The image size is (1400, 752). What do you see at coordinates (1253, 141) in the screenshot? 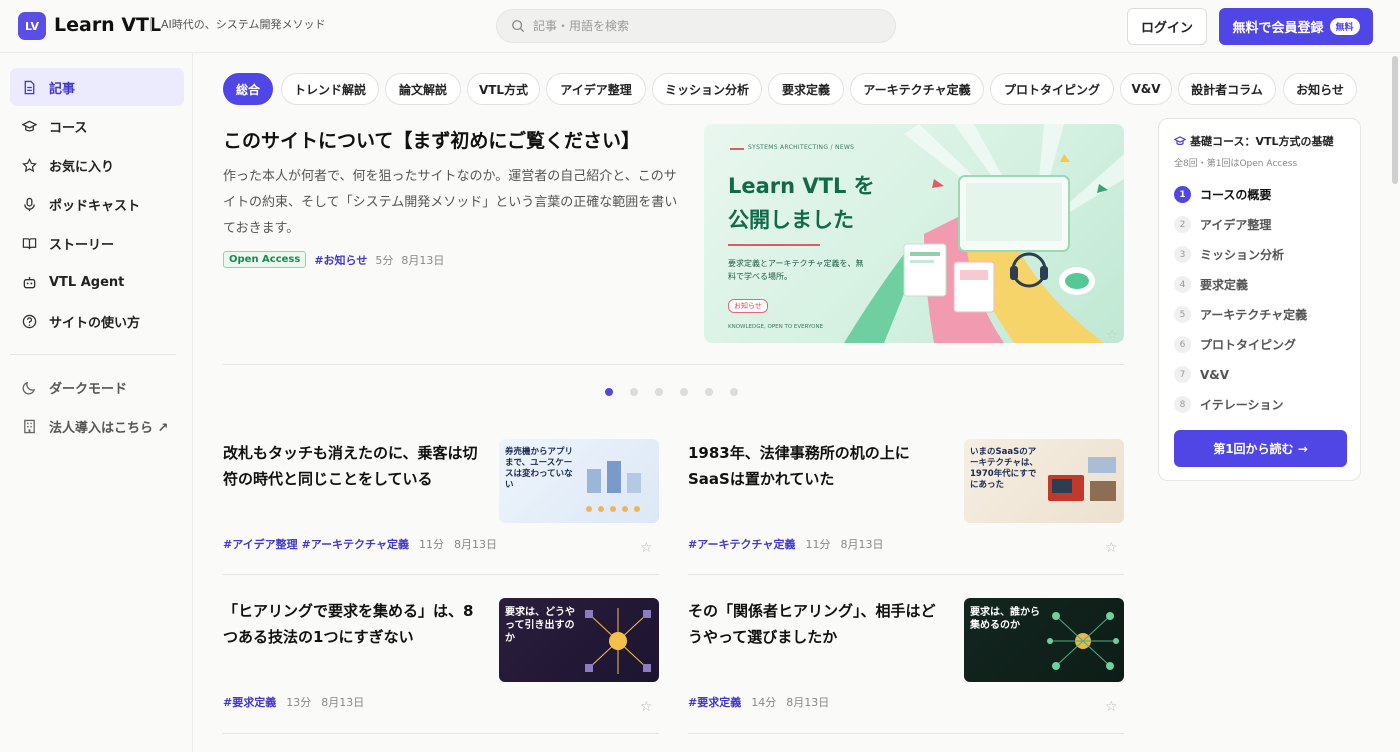
I see `course-title: 基礎コース：VTL方式の基礎` at bounding box center [1253, 141].